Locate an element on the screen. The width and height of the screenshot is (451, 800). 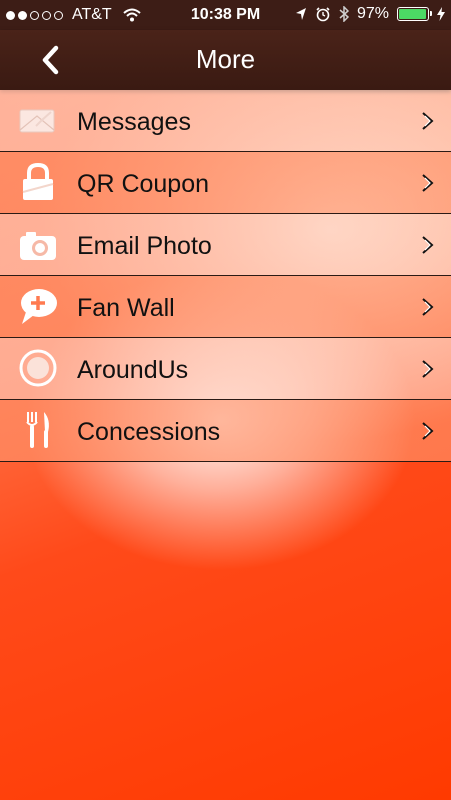
menu-item-label: Fan Wall is located at coordinates (126, 308).